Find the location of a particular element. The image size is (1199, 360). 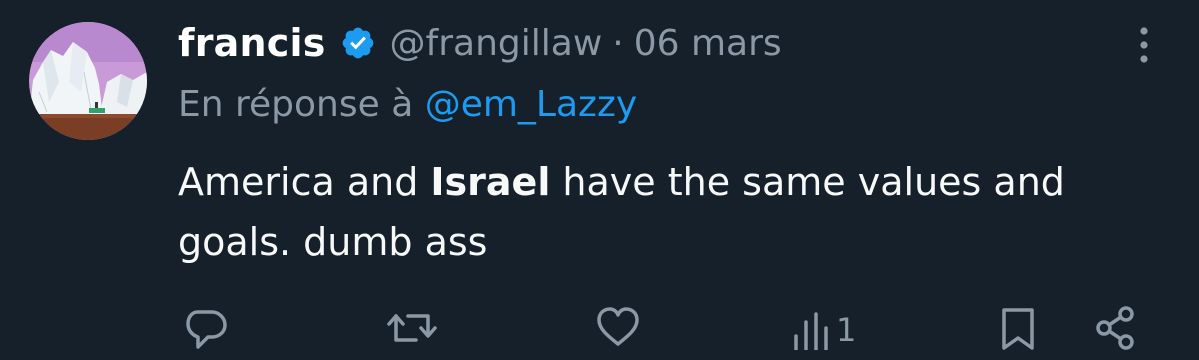

retweet-button is located at coordinates (412, 330).